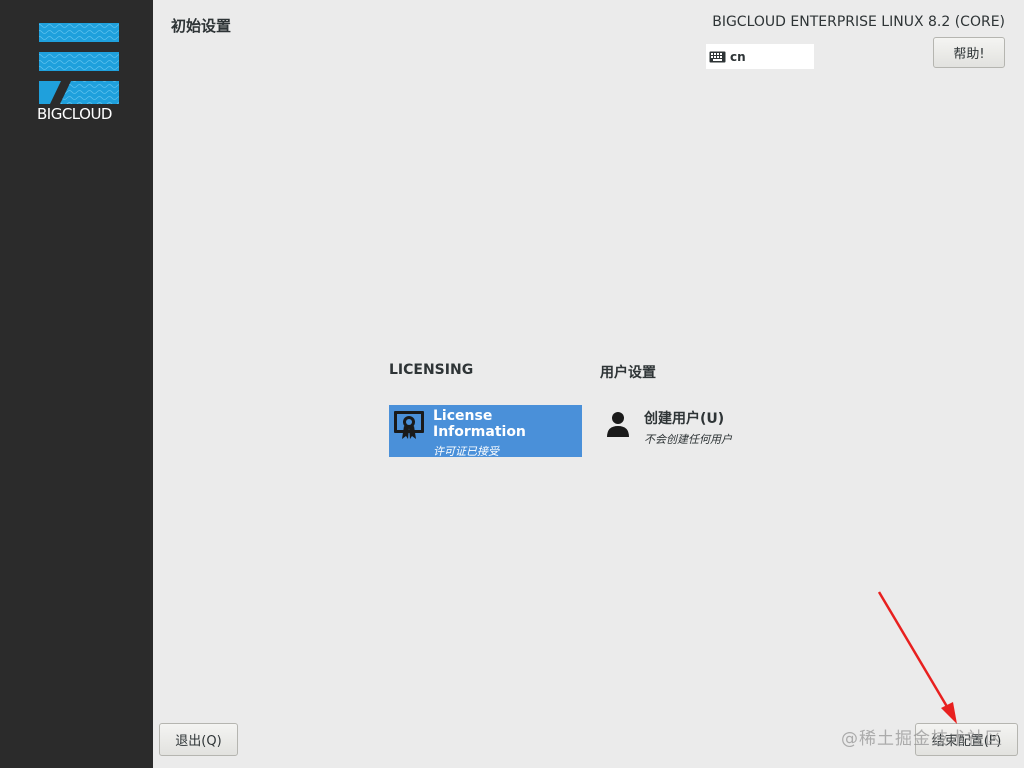  I want to click on quit-button: 退出(Q), so click(198, 739).